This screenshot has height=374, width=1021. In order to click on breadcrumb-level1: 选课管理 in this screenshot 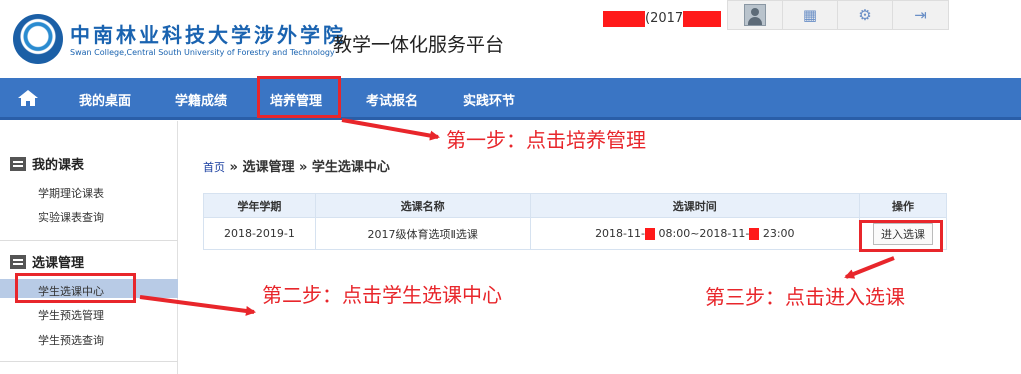, I will do `click(268, 167)`.